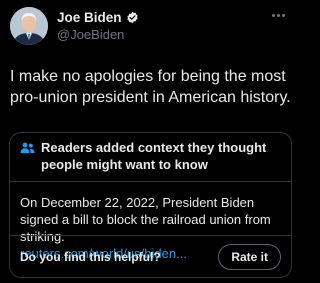 This screenshot has height=283, width=320. I want to click on author-name: Joe Biden, so click(89, 17).